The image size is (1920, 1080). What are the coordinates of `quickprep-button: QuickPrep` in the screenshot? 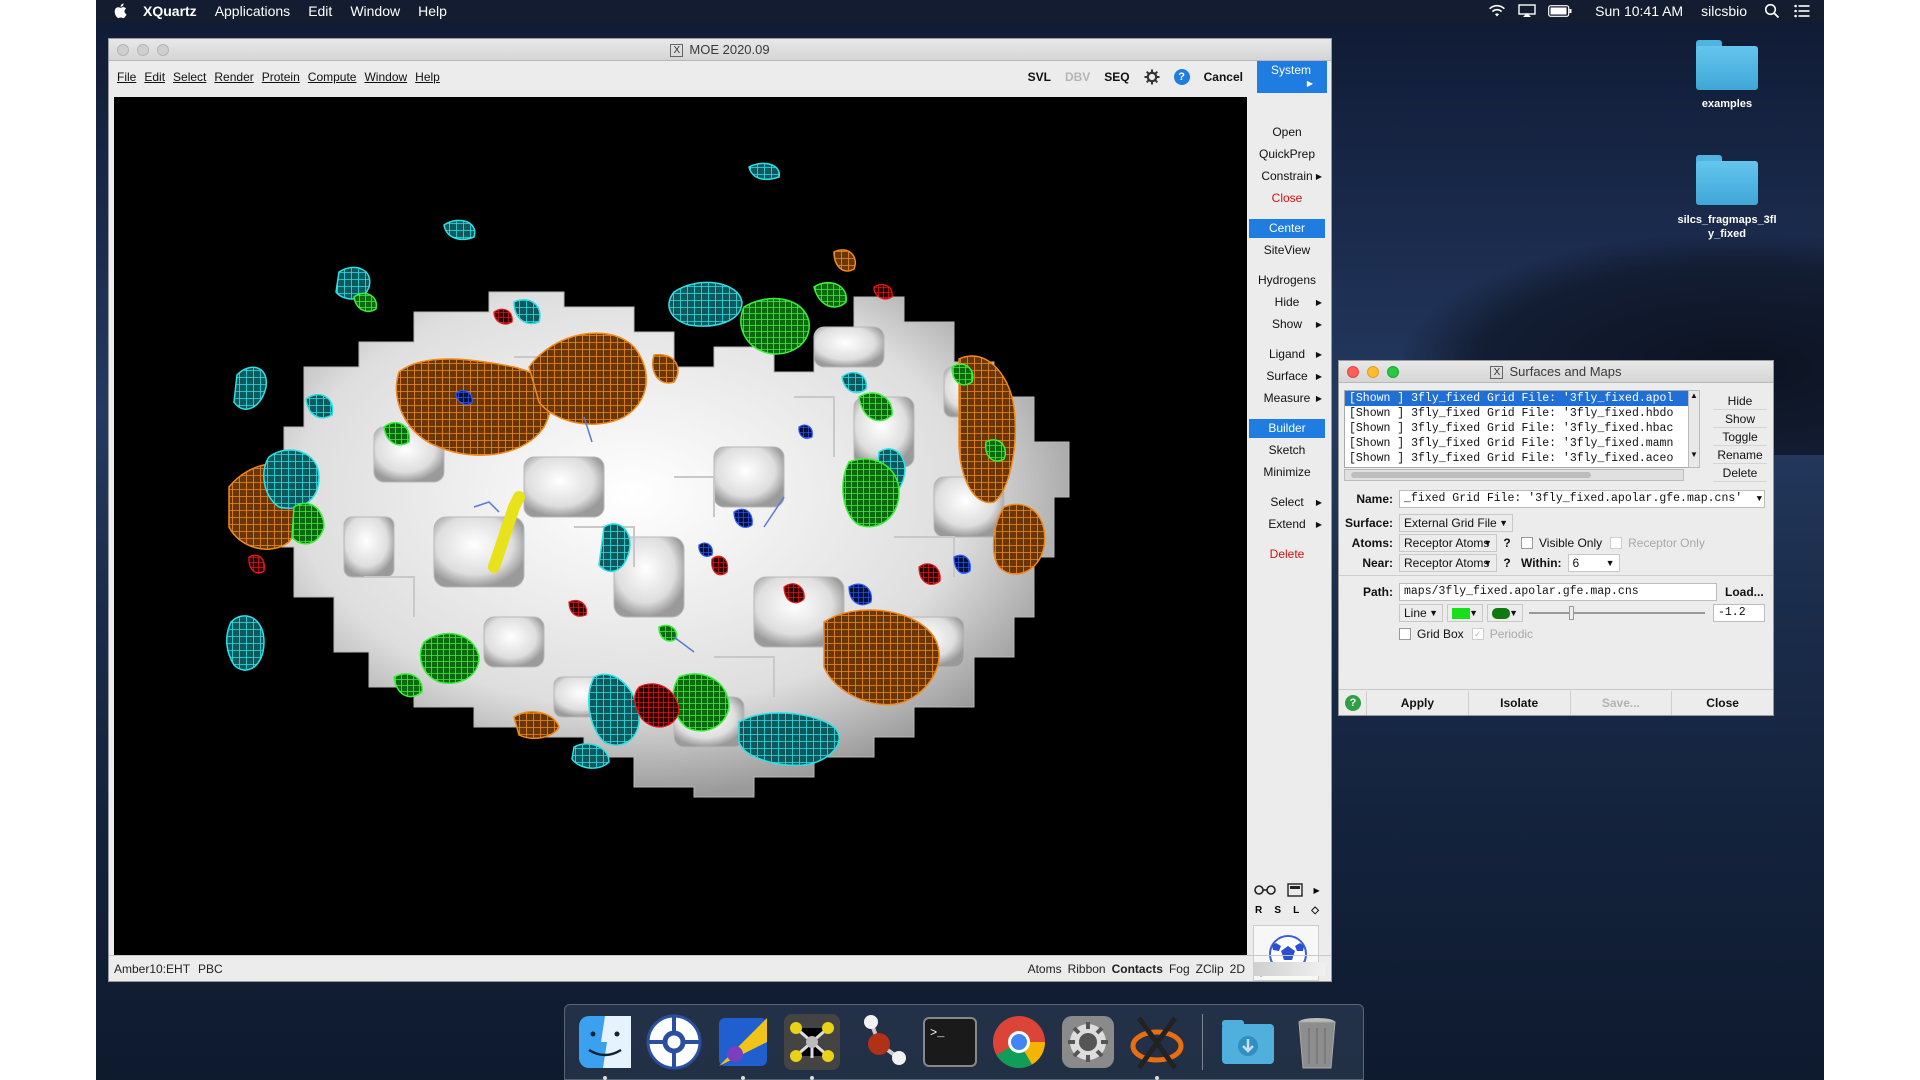 It's located at (1287, 154).